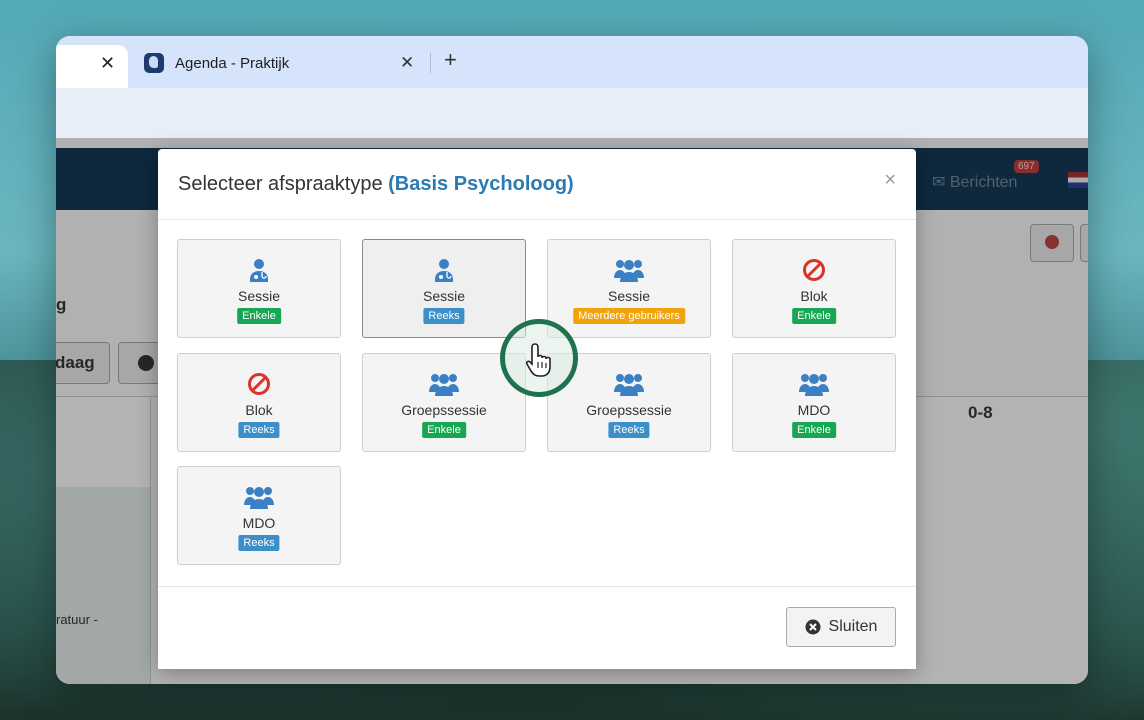 The width and height of the screenshot is (1144, 720). Describe the element at coordinates (92, 66) in the screenshot. I see `previous-tab: ✕` at that location.